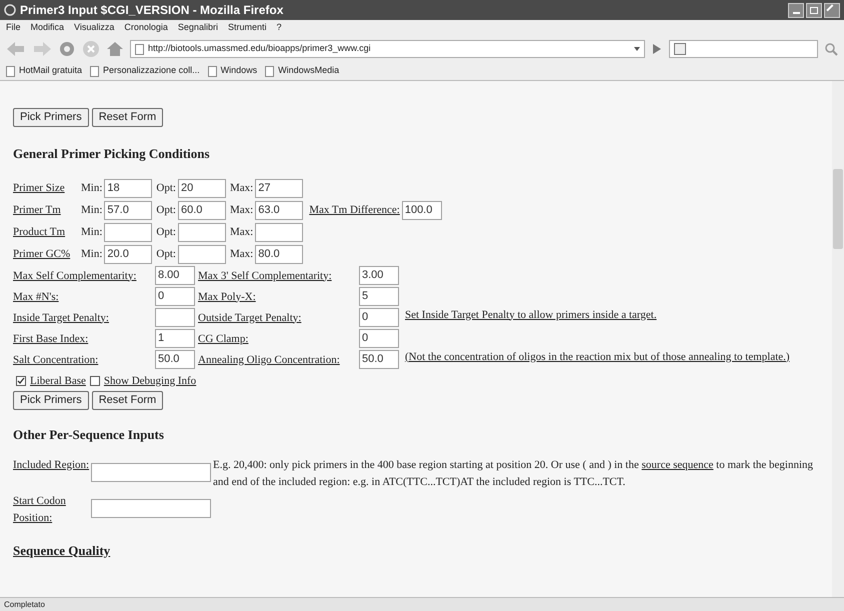 This screenshot has width=844, height=611. What do you see at coordinates (678, 464) in the screenshot?
I see `source-sequence-link: source sequence` at bounding box center [678, 464].